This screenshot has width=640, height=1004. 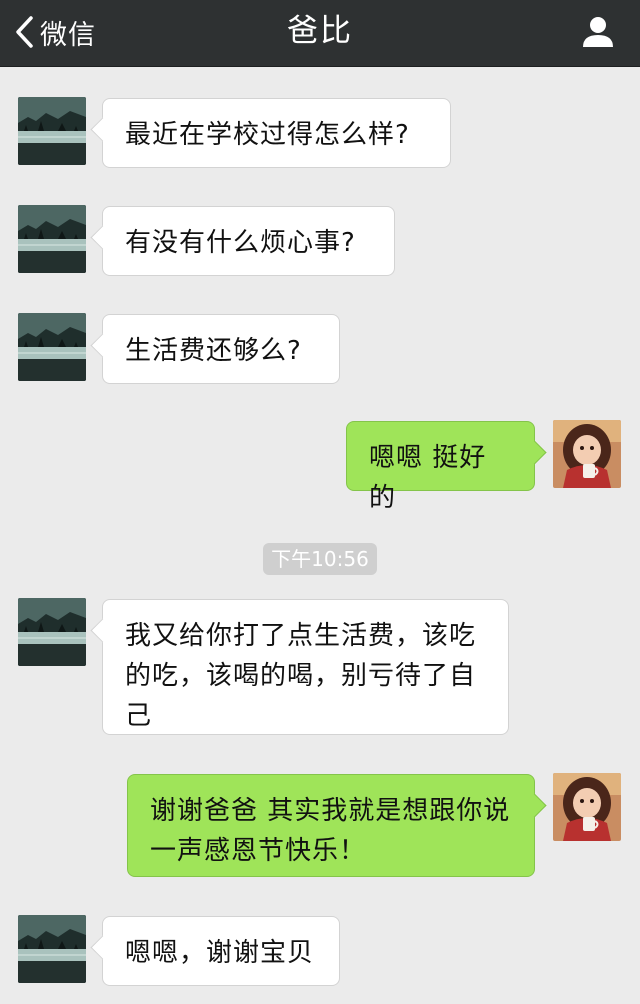 I want to click on profile-button, so click(x=598, y=32).